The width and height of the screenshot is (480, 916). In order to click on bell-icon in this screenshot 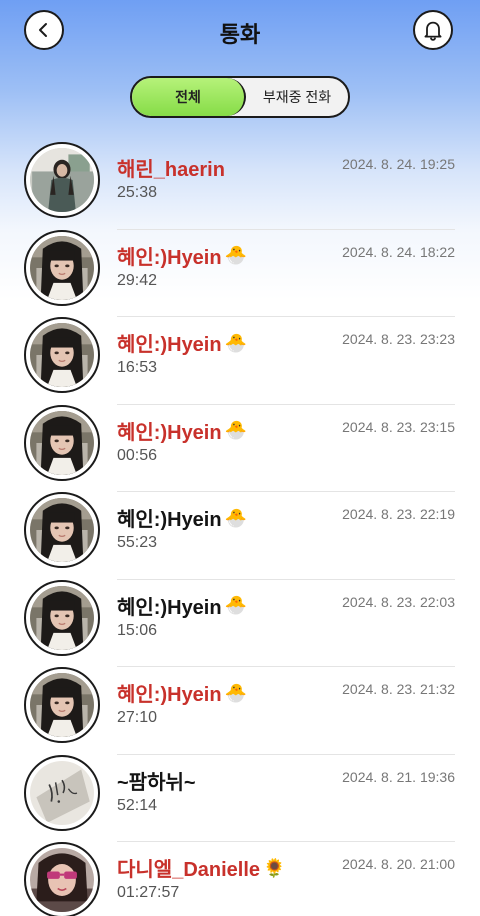, I will do `click(433, 31)`.